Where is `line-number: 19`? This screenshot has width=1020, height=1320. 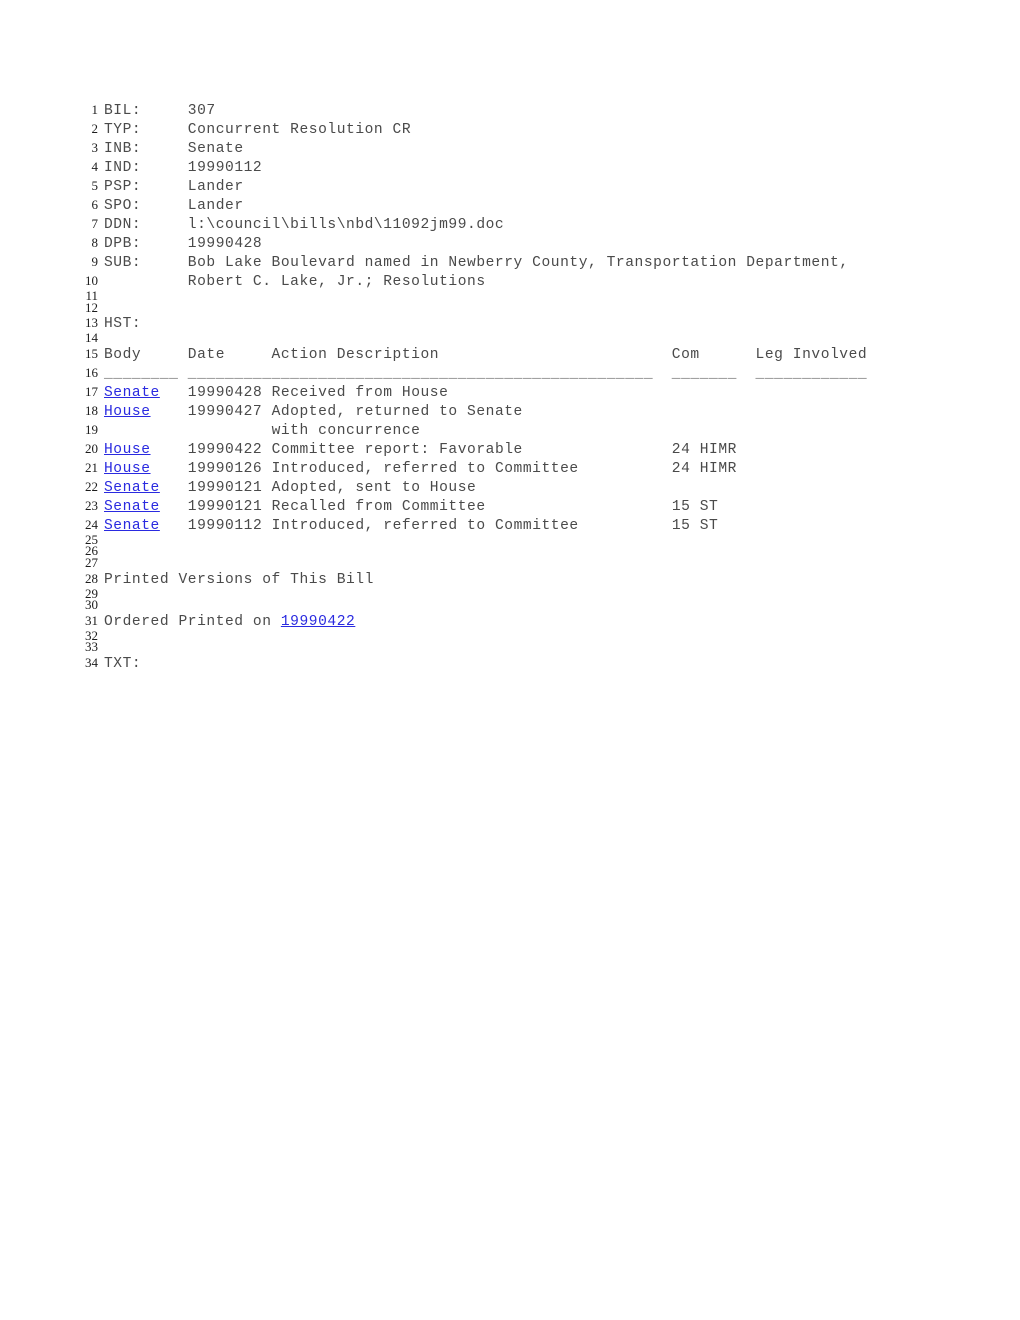
line-number: 19 is located at coordinates (91, 429).